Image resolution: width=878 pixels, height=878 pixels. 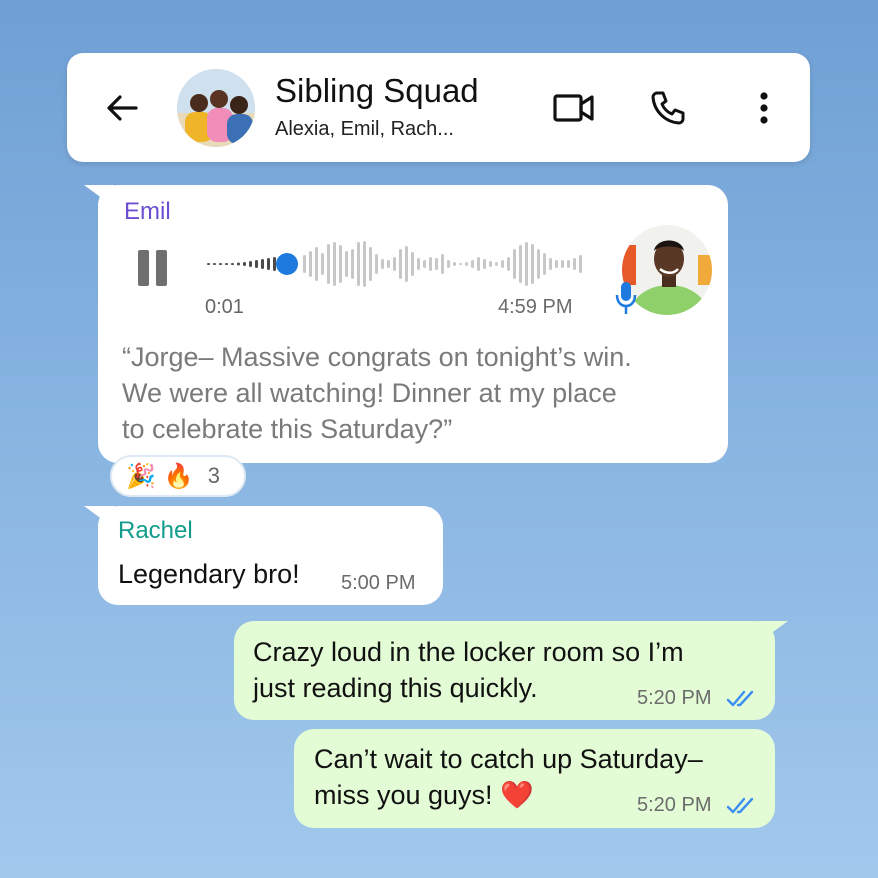 What do you see at coordinates (535, 307) in the screenshot?
I see `message-time: 4:59 PM` at bounding box center [535, 307].